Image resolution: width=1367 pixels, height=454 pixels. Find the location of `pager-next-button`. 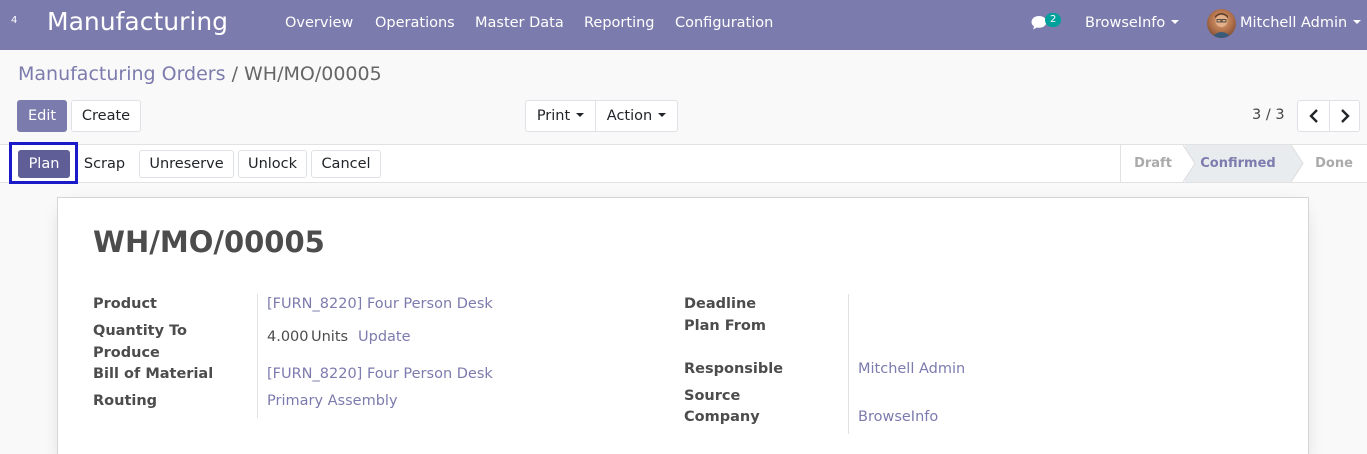

pager-next-button is located at coordinates (1344, 116).